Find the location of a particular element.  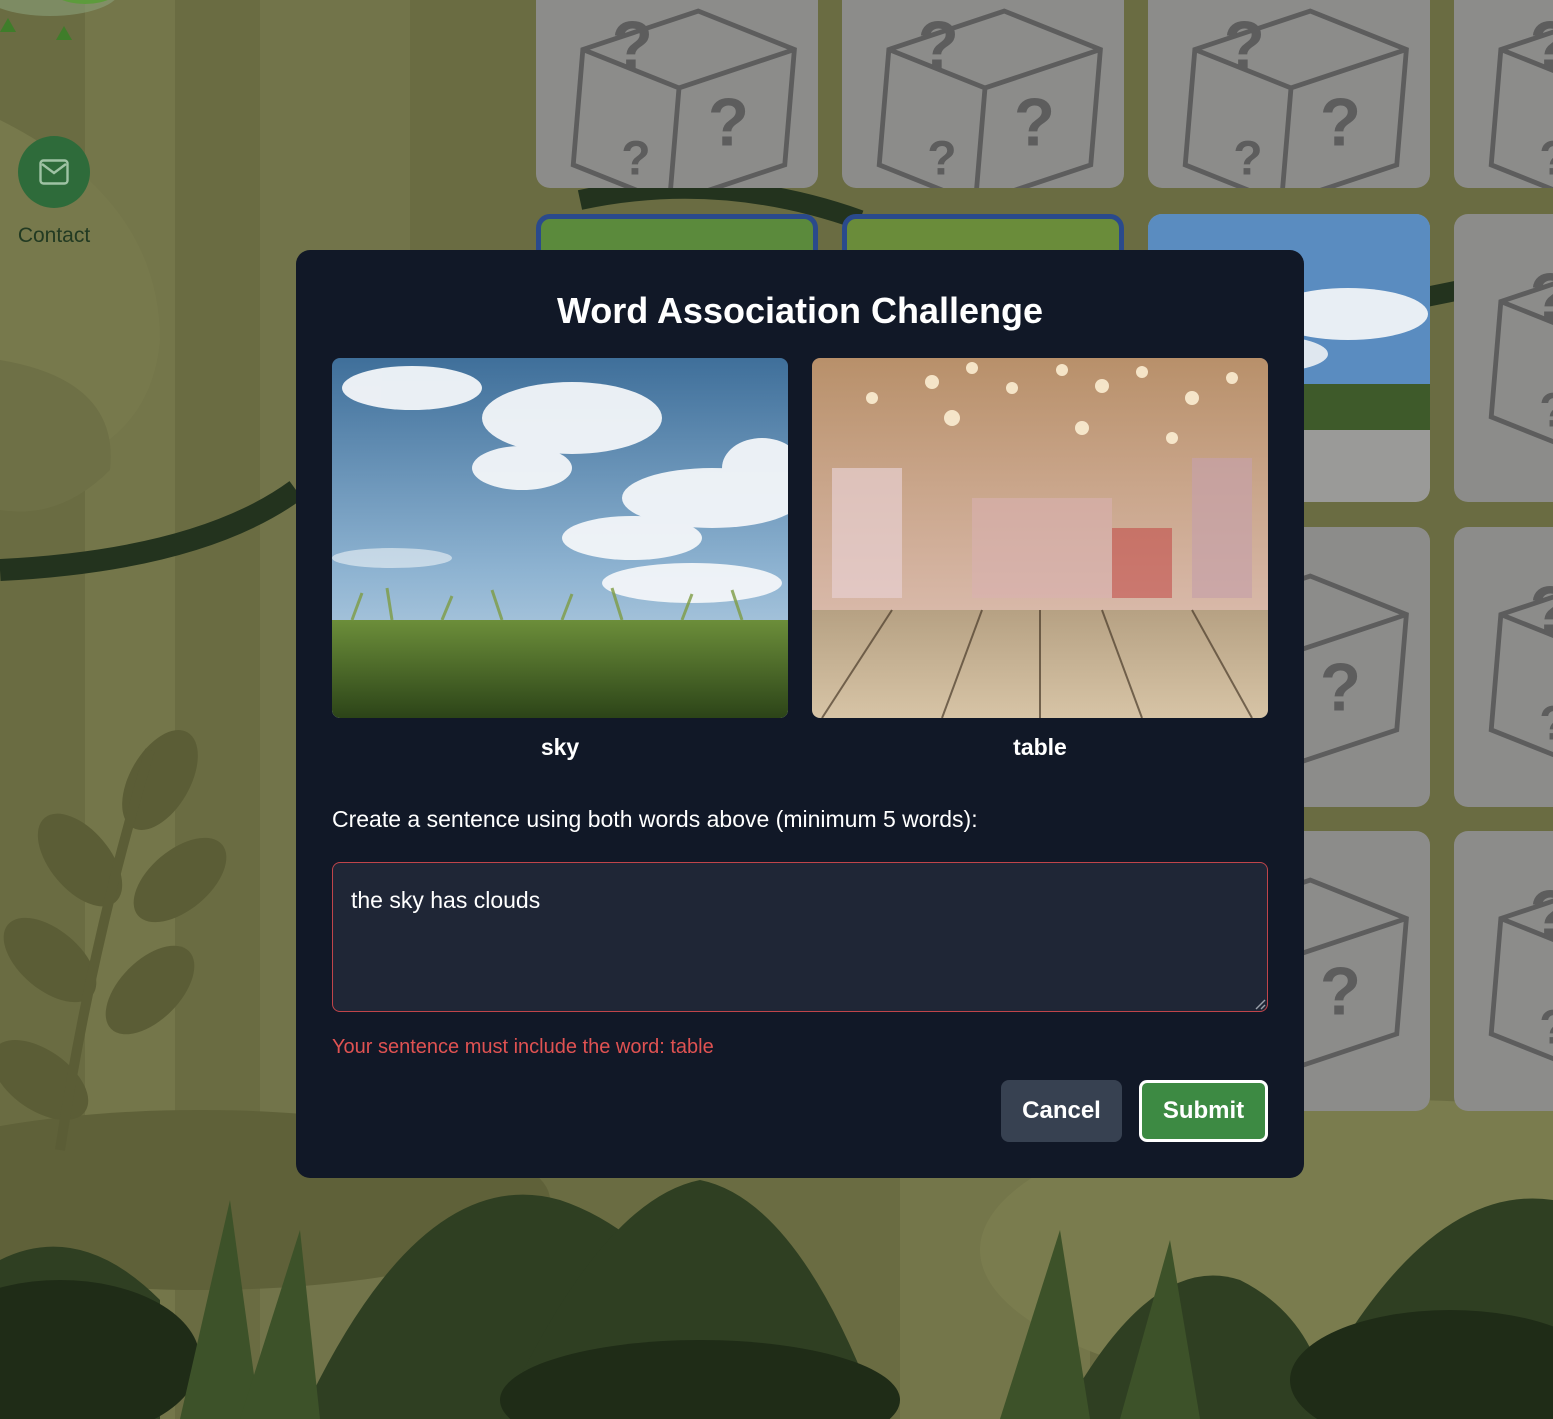

mail-icon is located at coordinates (54, 172).